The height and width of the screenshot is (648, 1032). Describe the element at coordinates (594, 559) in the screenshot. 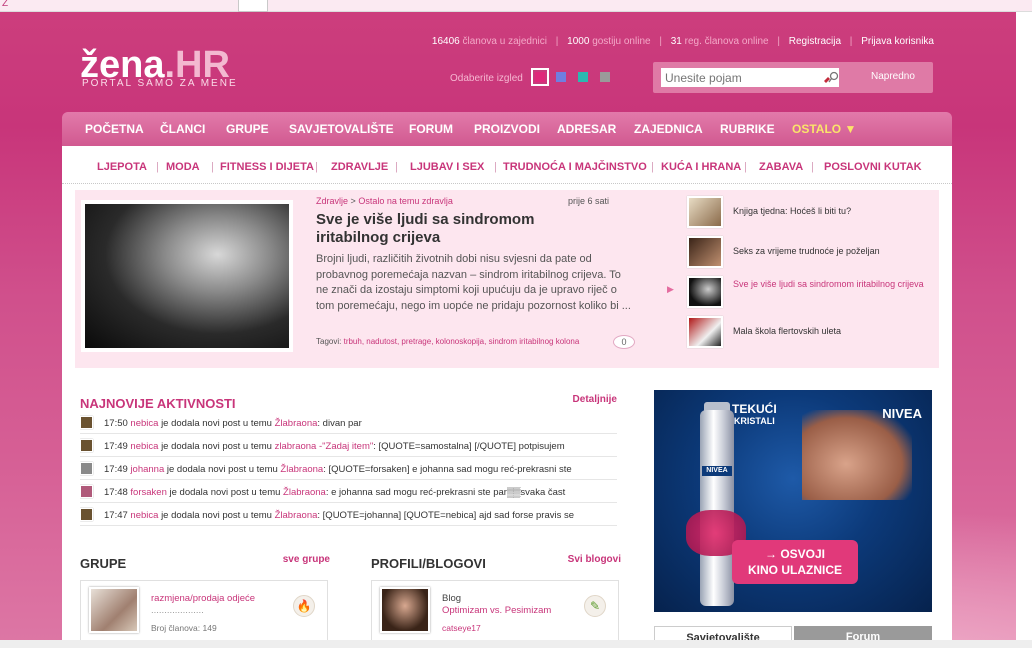

I see `all-blogs-link: Svi blogovi` at that location.